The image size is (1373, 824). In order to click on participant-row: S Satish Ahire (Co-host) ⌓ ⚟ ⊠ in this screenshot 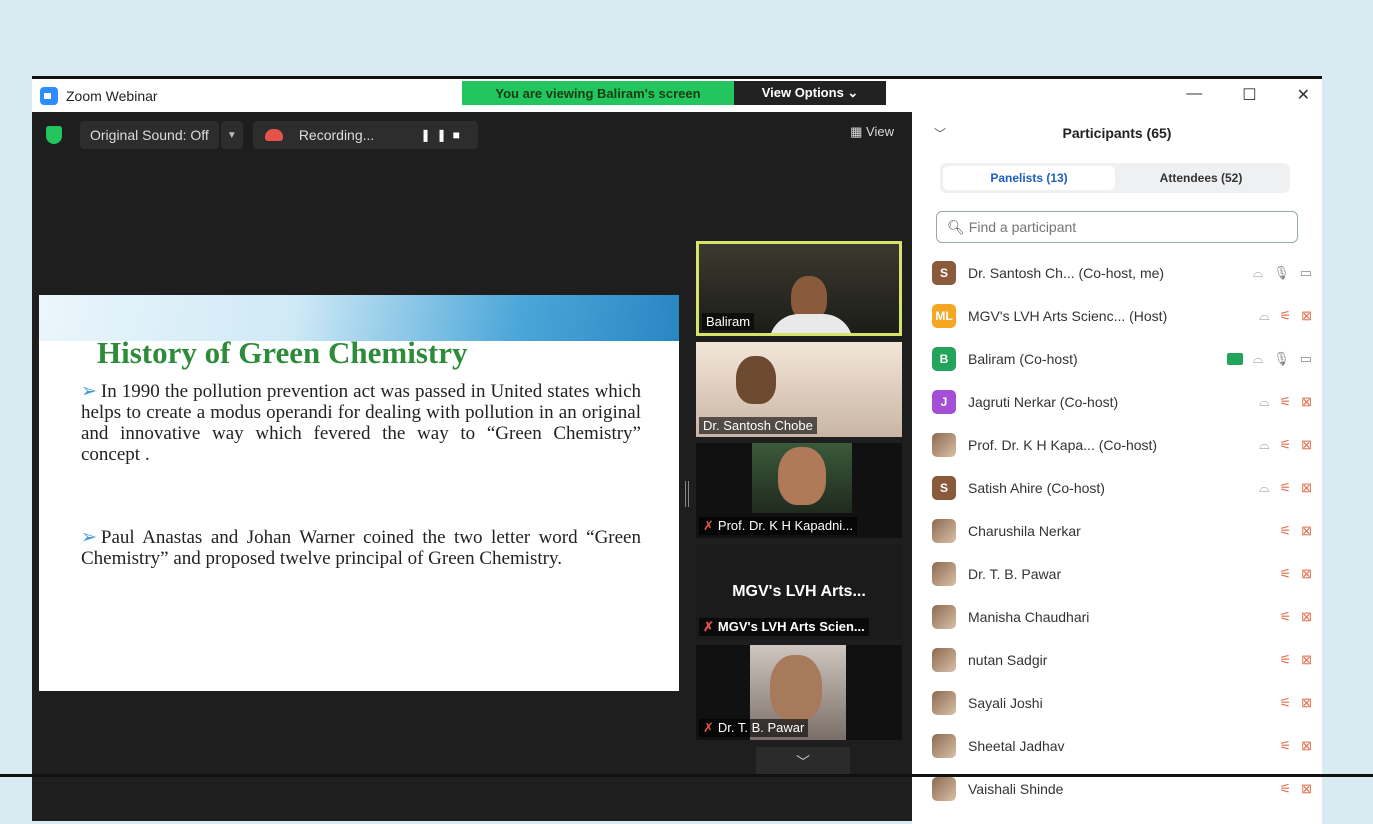, I will do `click(1122, 487)`.